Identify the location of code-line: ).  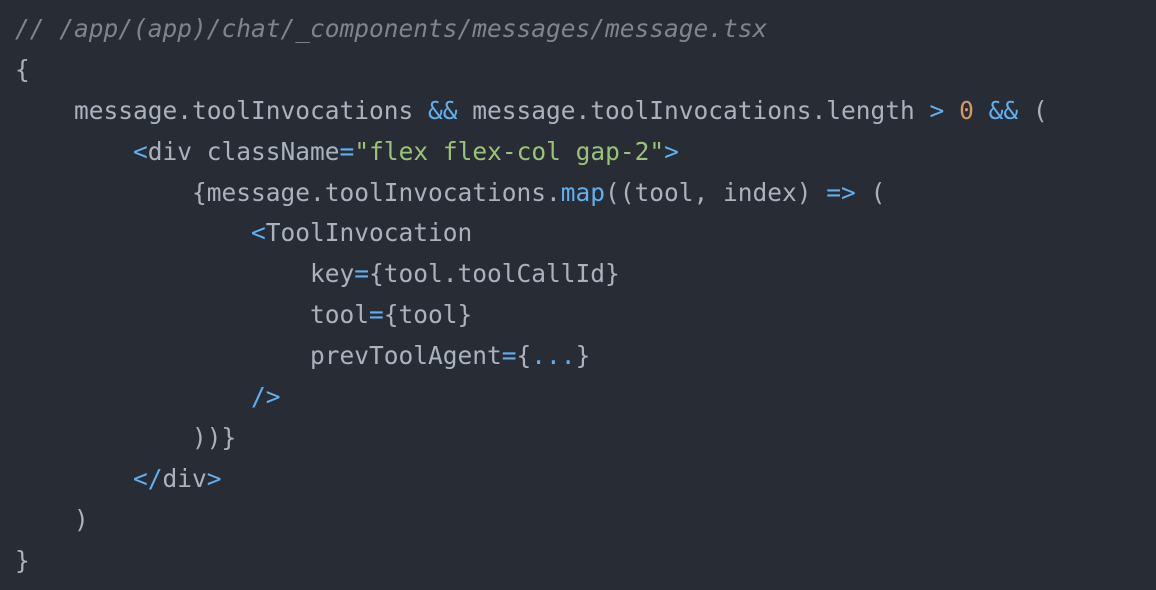
(531, 520).